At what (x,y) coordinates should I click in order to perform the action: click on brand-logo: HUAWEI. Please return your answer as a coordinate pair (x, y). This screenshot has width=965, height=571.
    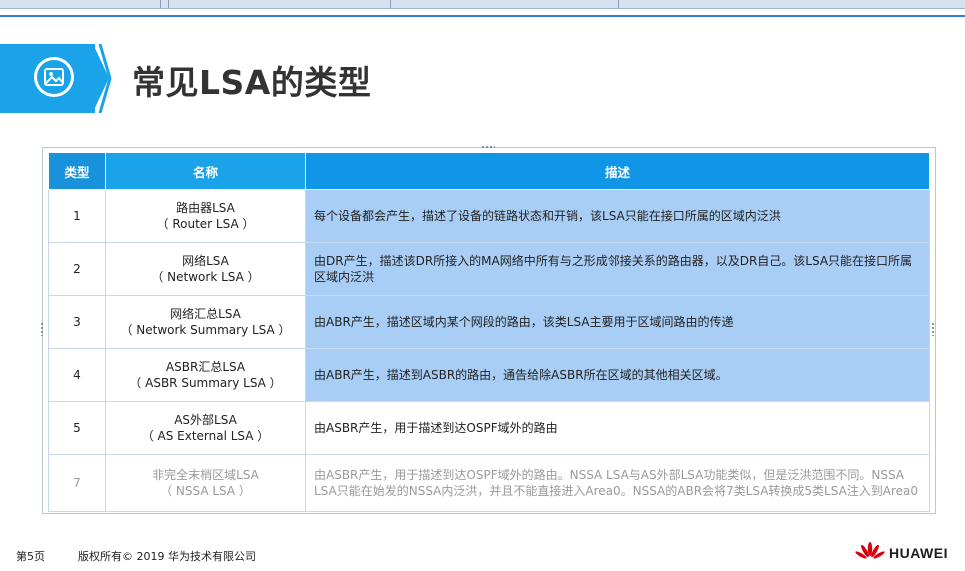
    Looking at the image, I should click on (901, 553).